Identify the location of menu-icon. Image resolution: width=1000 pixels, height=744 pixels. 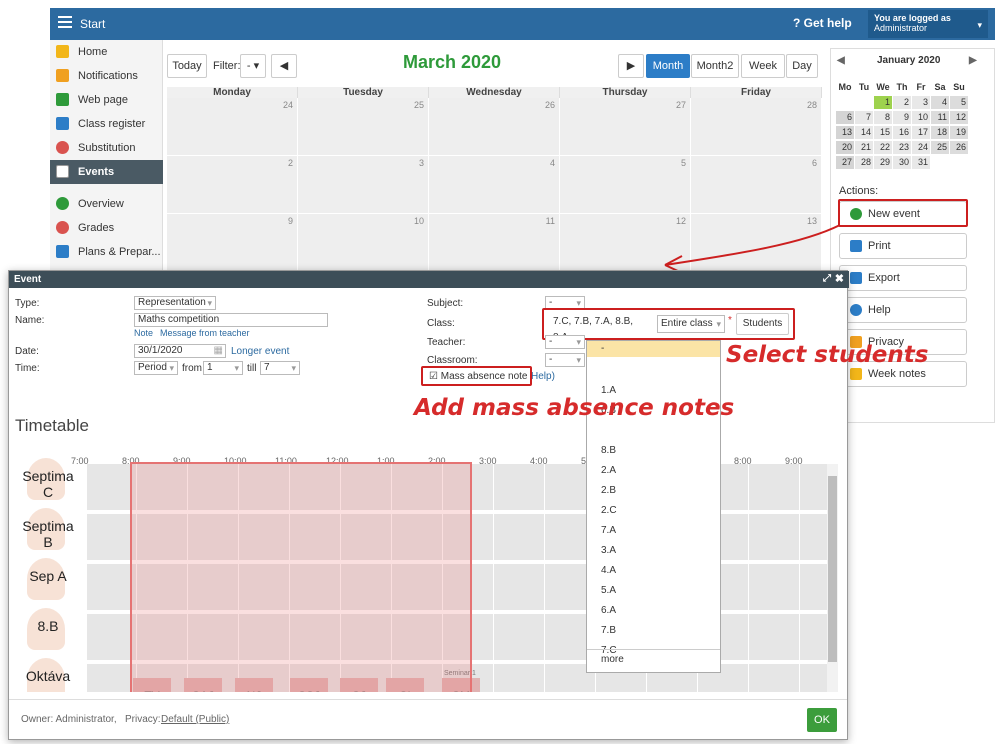
(65, 22).